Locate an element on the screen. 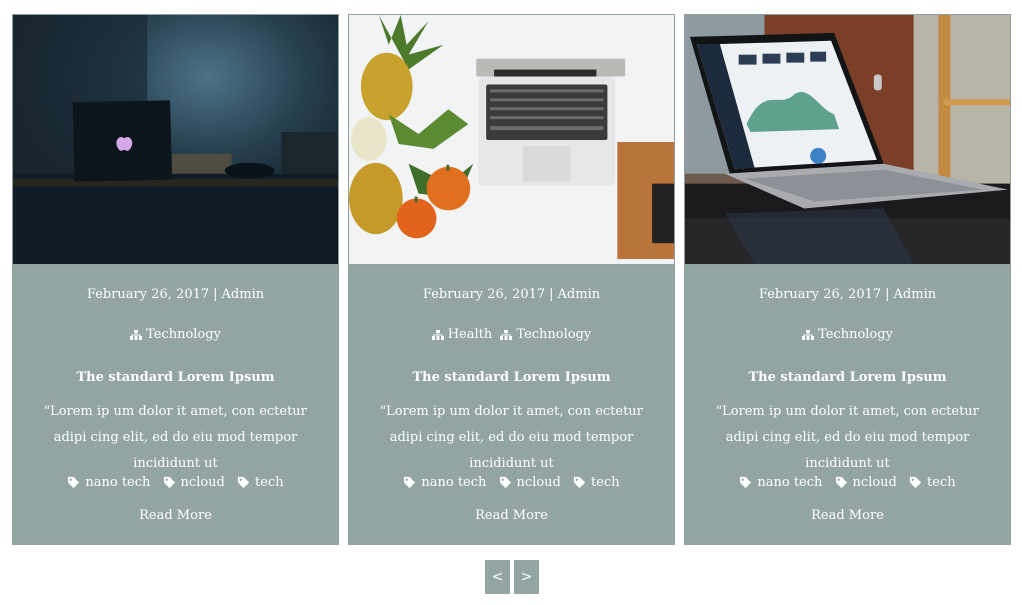 The height and width of the screenshot is (605, 1022). next-button: > is located at coordinates (526, 577).